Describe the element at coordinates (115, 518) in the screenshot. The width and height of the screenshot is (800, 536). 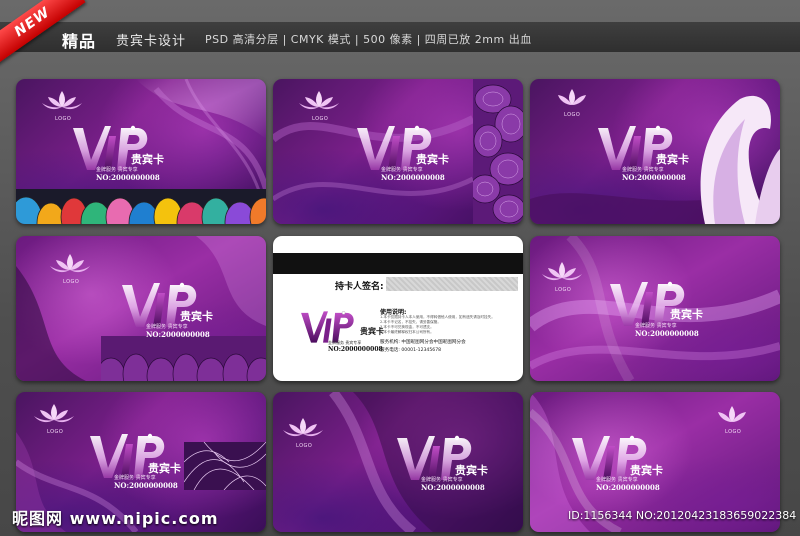
I see `site-watermark: 昵图网 www.nipic.com` at that location.